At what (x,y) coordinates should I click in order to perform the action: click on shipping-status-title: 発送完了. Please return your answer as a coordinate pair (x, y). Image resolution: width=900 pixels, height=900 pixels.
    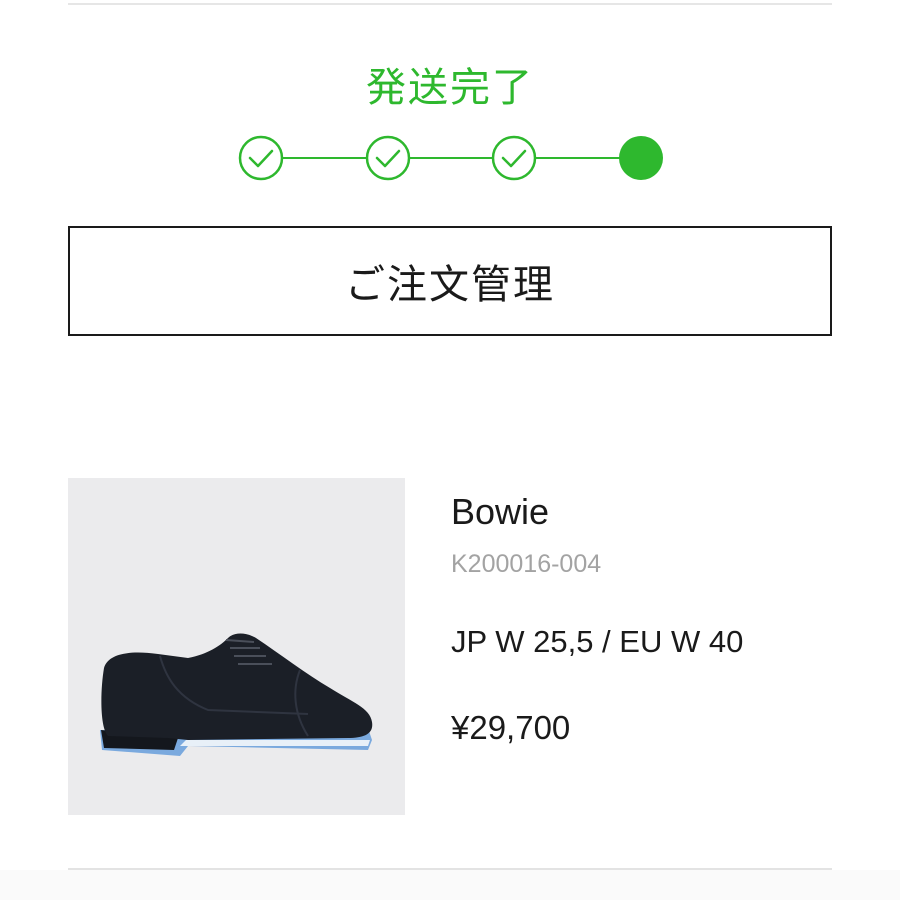
    Looking at the image, I should click on (450, 88).